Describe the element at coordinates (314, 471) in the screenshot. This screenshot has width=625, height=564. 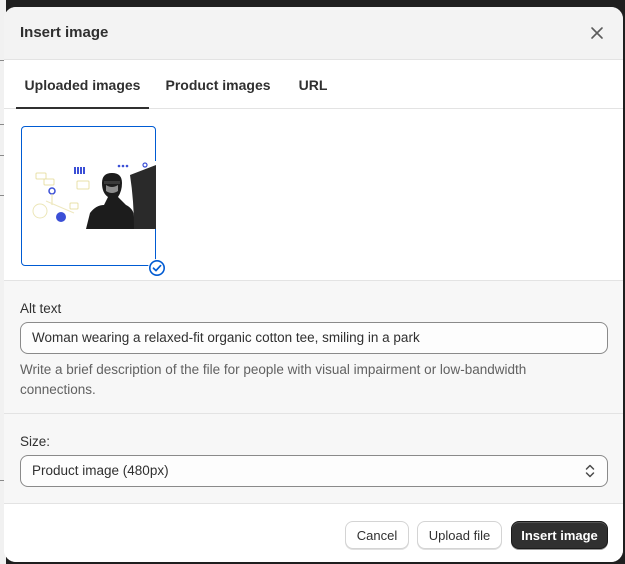
I see `size-select: Product image (480px)` at that location.